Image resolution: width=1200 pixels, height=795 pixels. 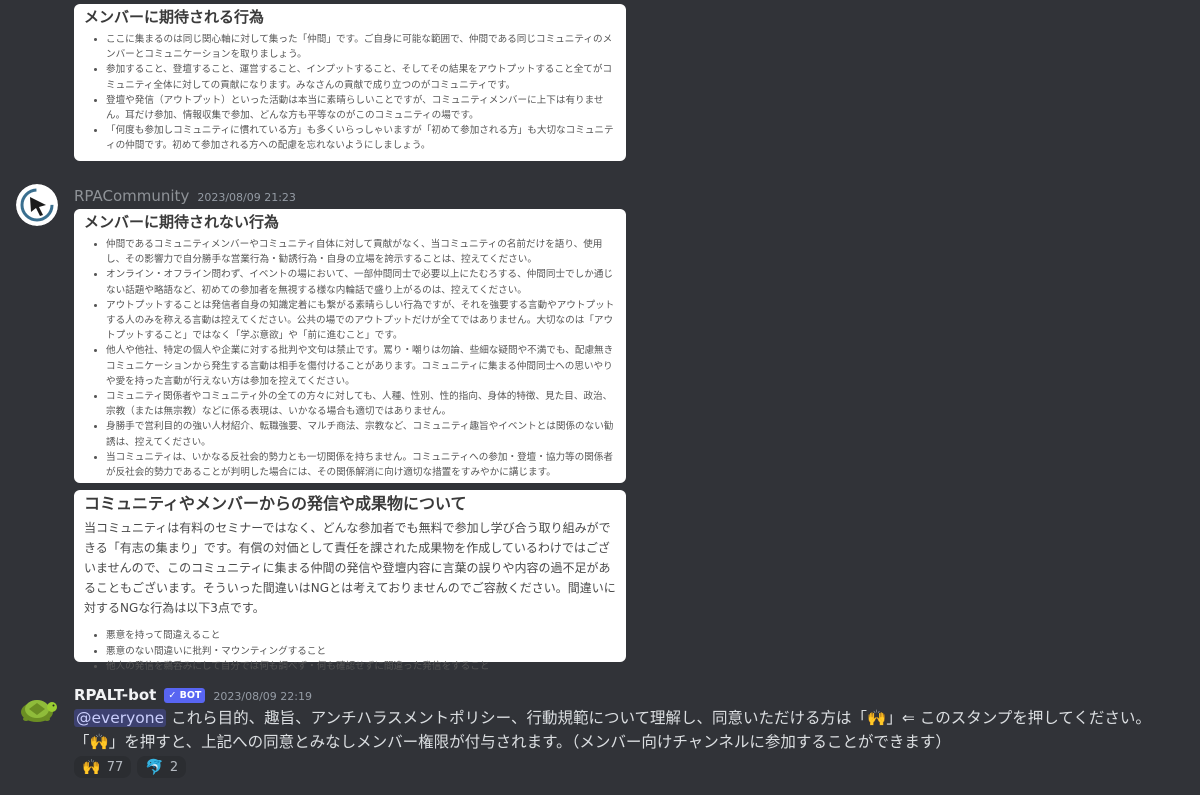 I want to click on username: RPACommunity, so click(x=131, y=196).